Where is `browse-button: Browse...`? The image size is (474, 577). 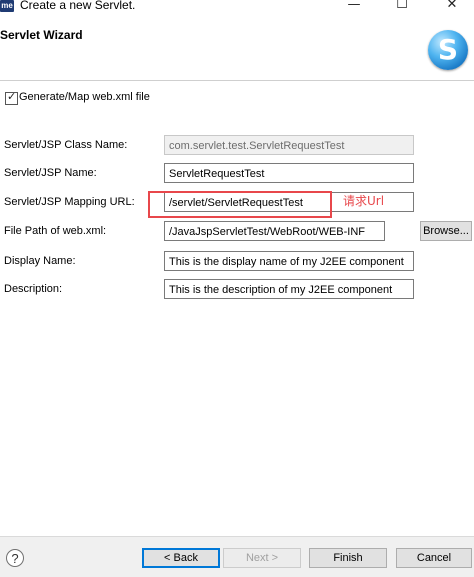 browse-button: Browse... is located at coordinates (446, 231).